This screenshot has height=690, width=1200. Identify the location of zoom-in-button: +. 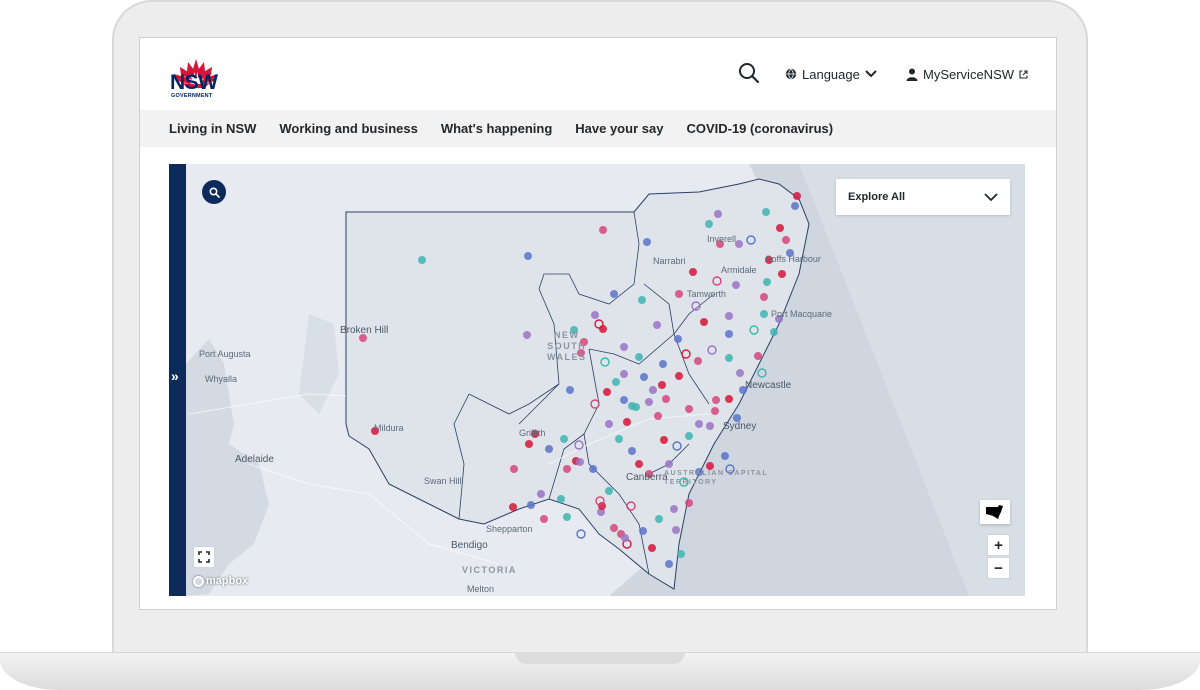
(998, 545).